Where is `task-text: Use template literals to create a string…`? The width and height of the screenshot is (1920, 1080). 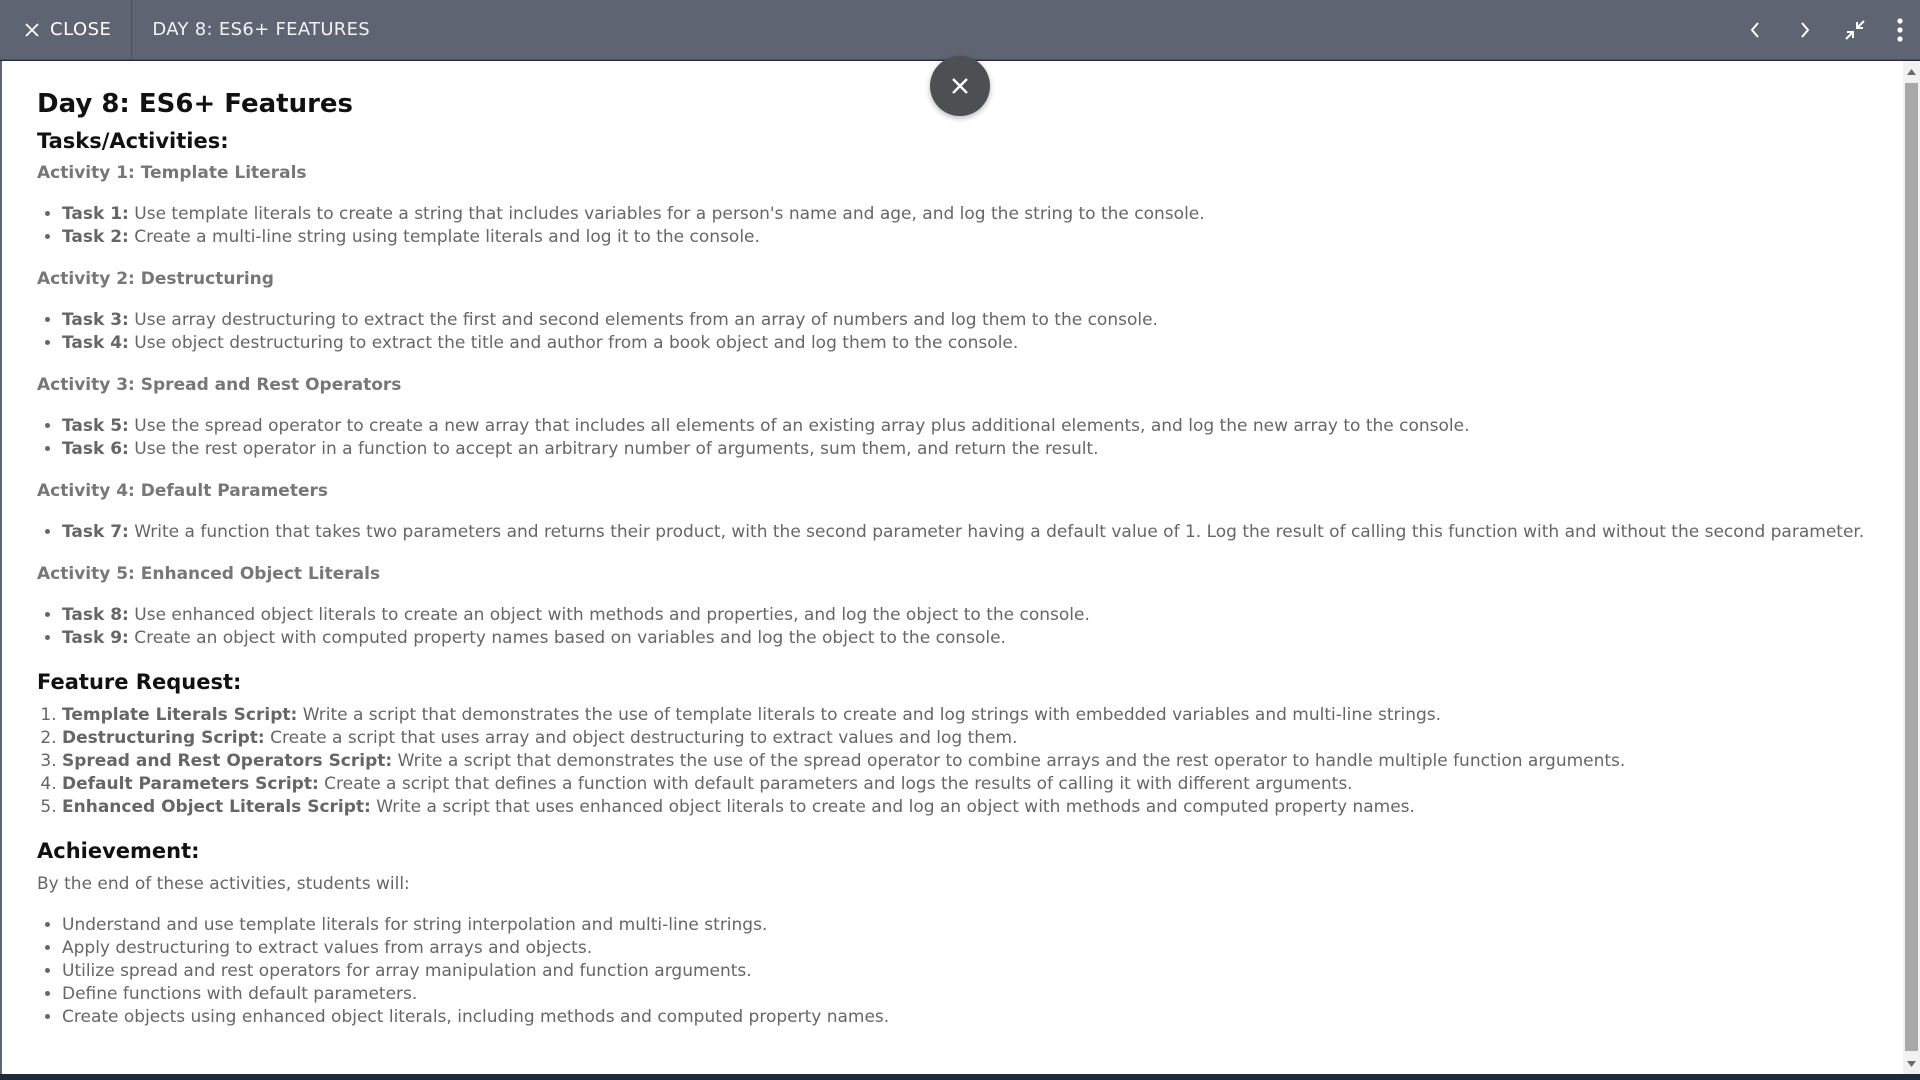 task-text: Use template literals to create a string… is located at coordinates (666, 214).